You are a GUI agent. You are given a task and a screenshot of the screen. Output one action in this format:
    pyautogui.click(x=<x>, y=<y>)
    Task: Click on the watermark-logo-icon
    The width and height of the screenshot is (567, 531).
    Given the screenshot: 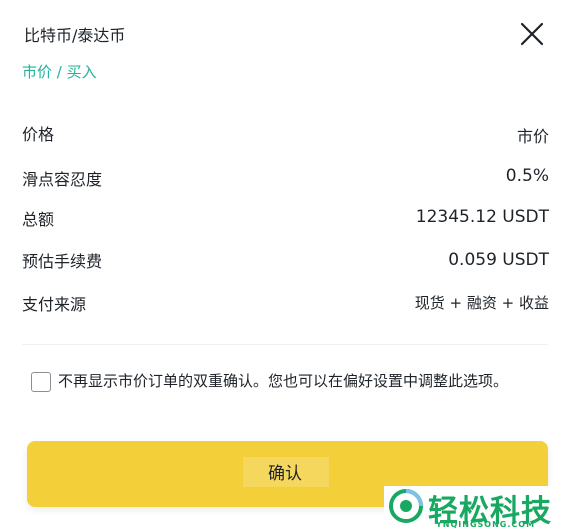 What is the action you would take?
    pyautogui.click(x=406, y=506)
    